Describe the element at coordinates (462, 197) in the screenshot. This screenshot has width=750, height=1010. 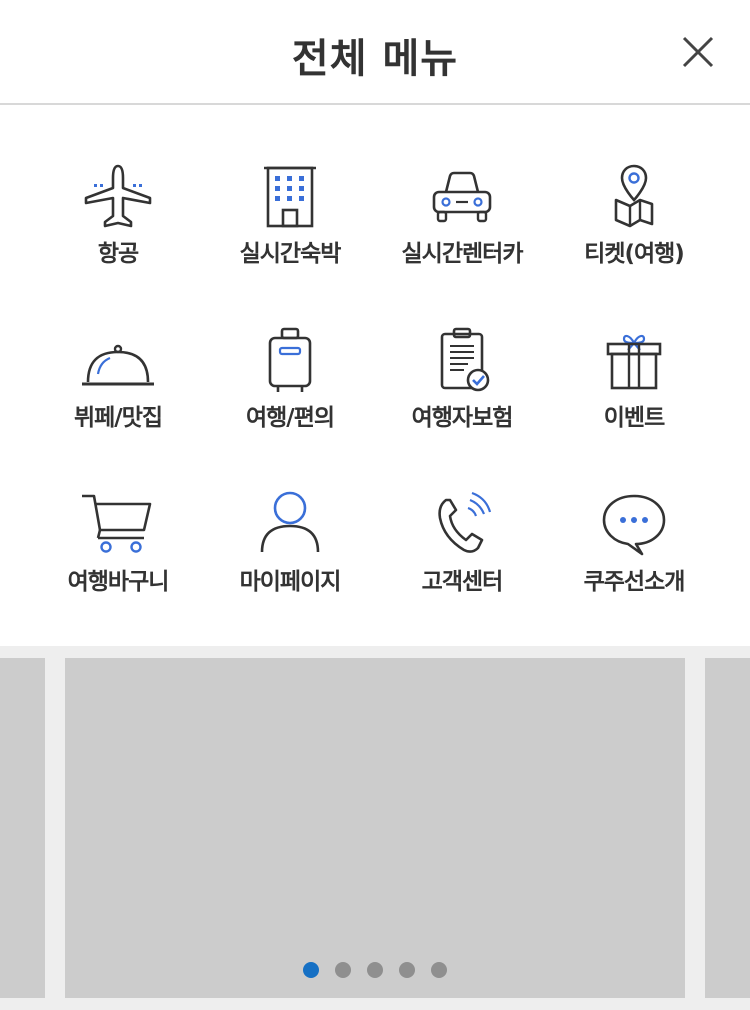
I see `car-icon` at that location.